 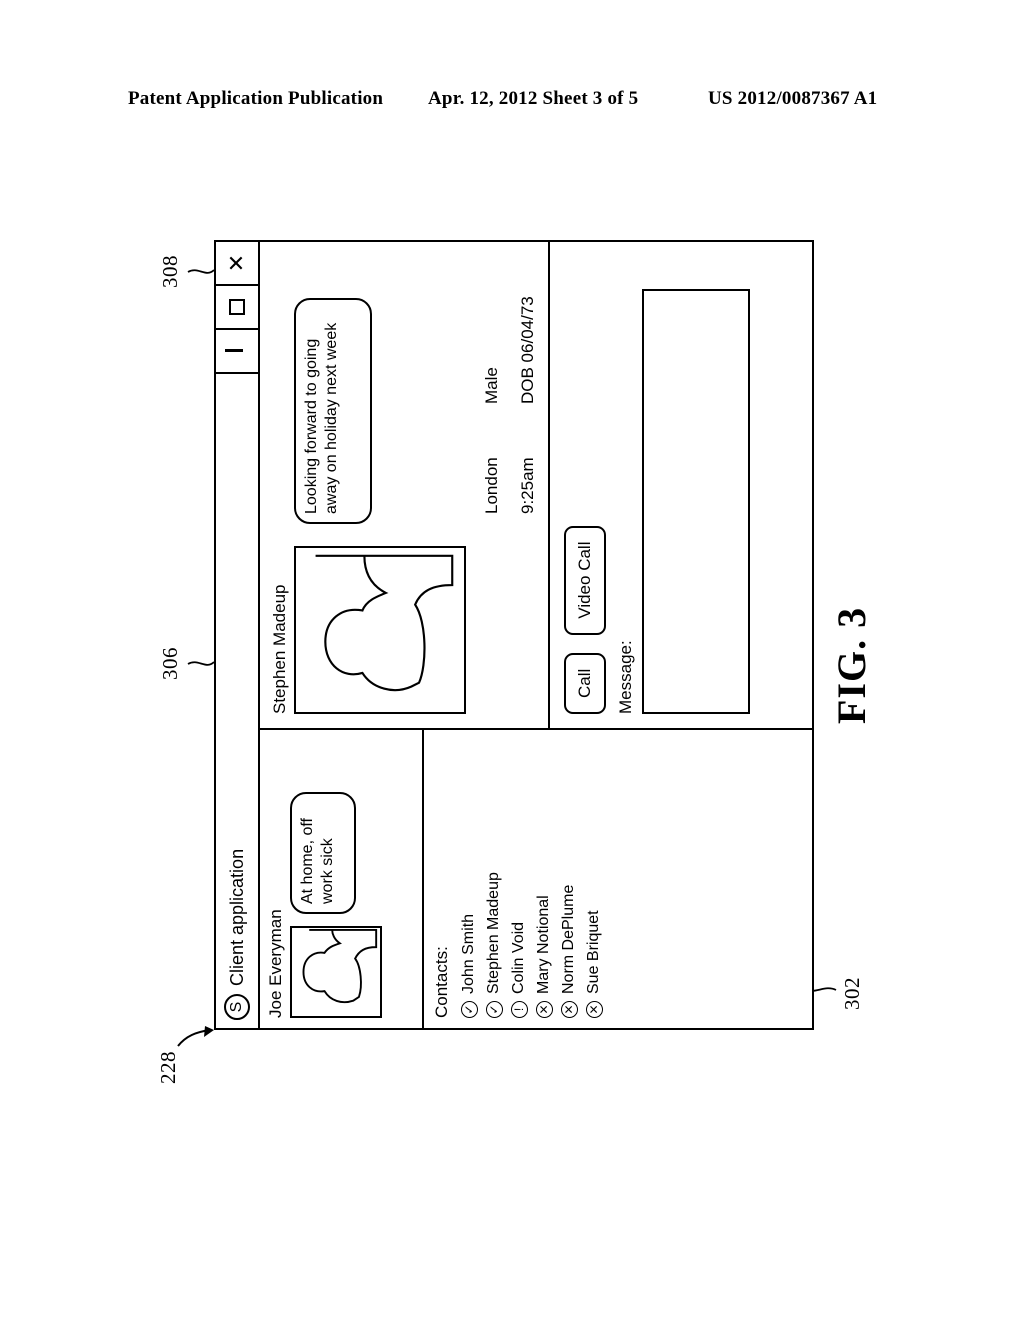 I want to click on reference-numeral-302: 302, so click(x=852, y=993).